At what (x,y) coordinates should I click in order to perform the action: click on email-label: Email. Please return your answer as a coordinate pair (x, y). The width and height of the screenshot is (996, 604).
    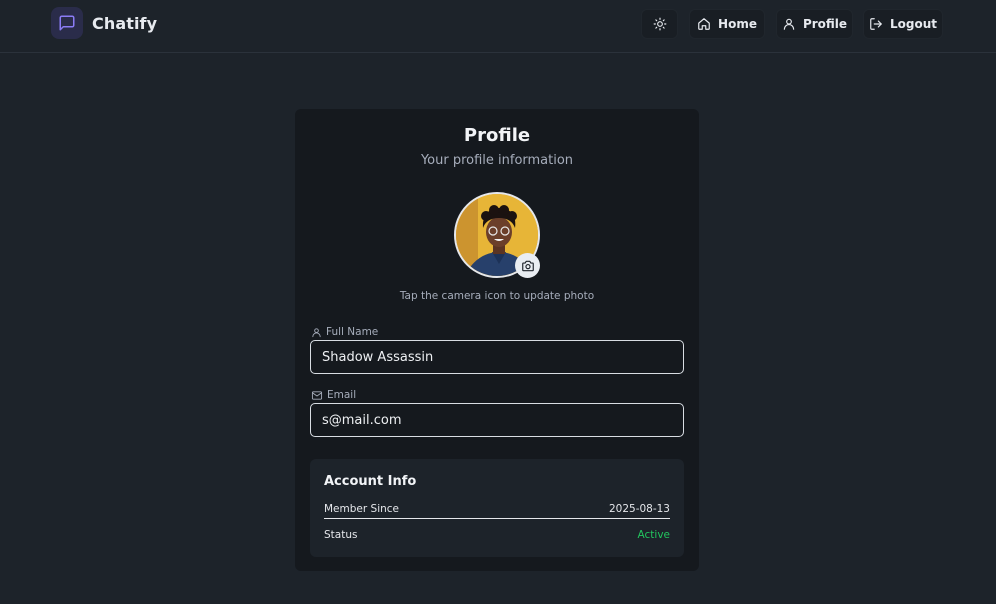
    Looking at the image, I should click on (333, 395).